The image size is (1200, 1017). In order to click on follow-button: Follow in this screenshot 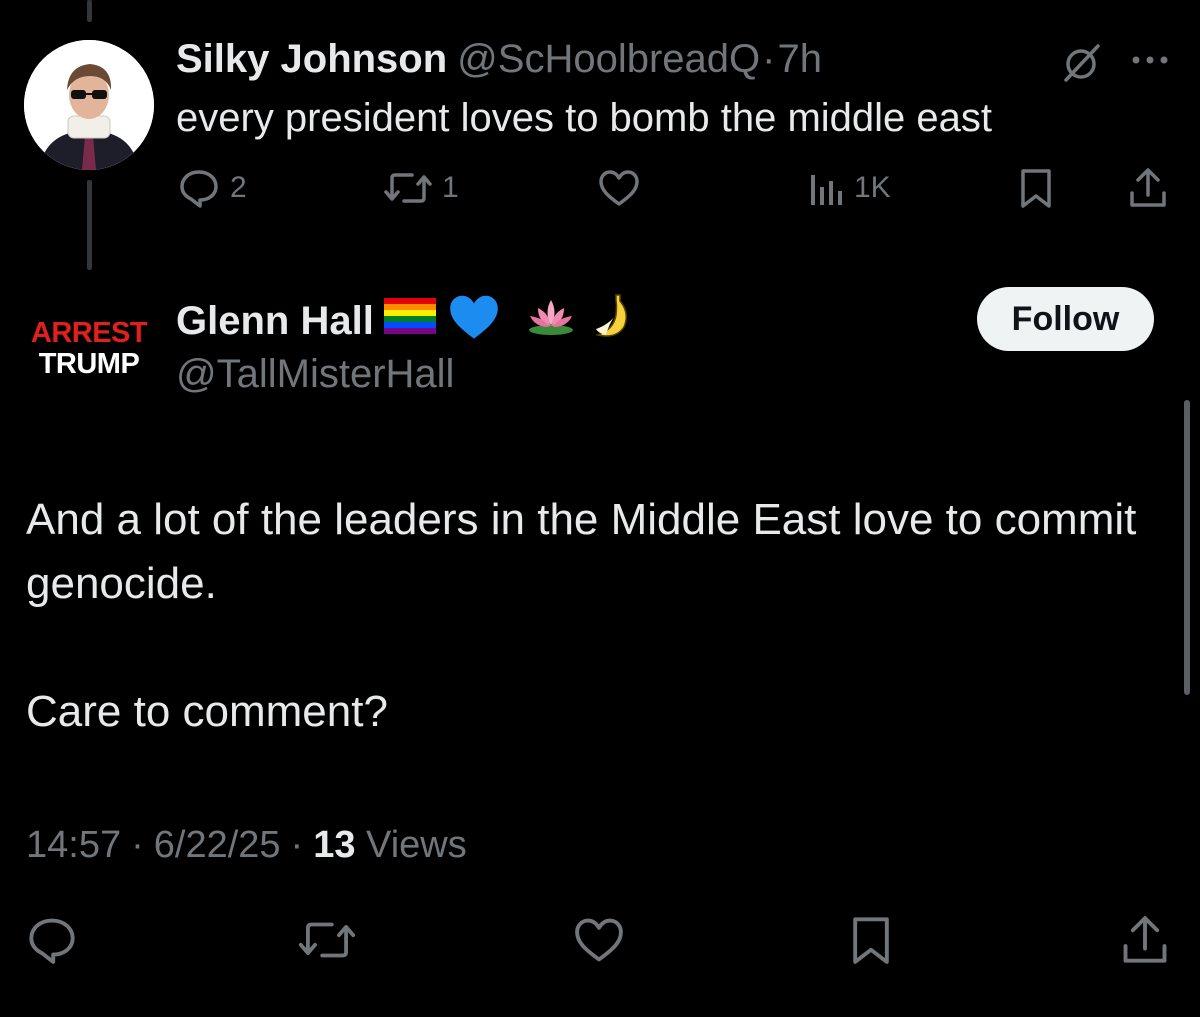, I will do `click(1065, 319)`.